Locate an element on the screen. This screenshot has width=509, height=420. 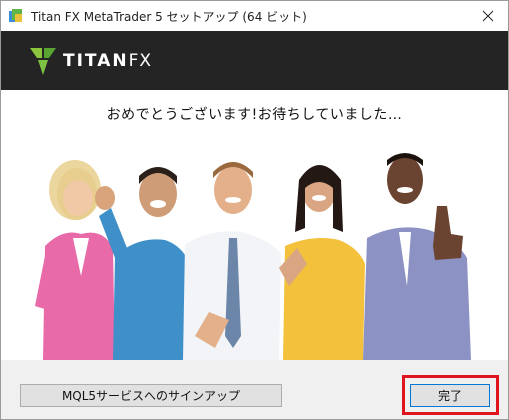
logo-text-fx: FX is located at coordinates (140, 61).